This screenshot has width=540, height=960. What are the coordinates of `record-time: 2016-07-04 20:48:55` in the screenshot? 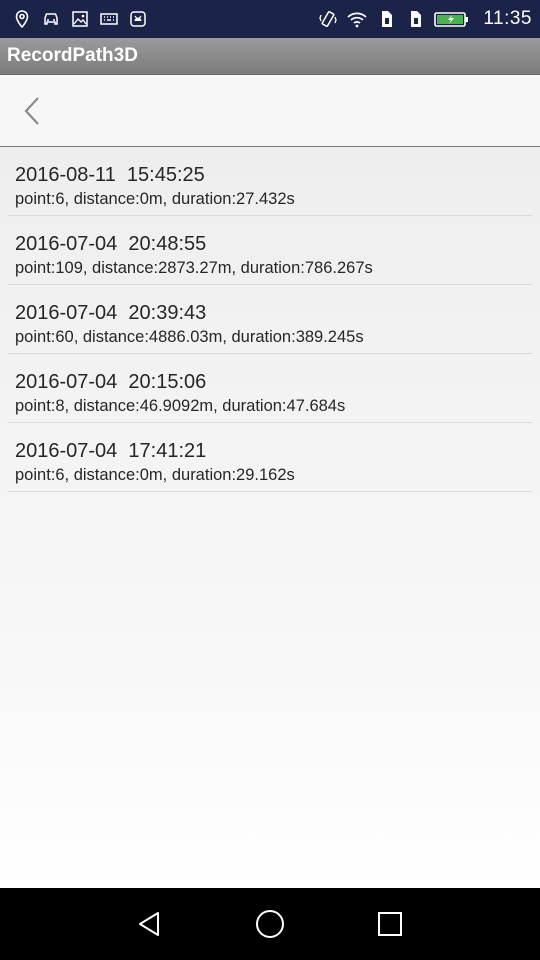 It's located at (111, 244).